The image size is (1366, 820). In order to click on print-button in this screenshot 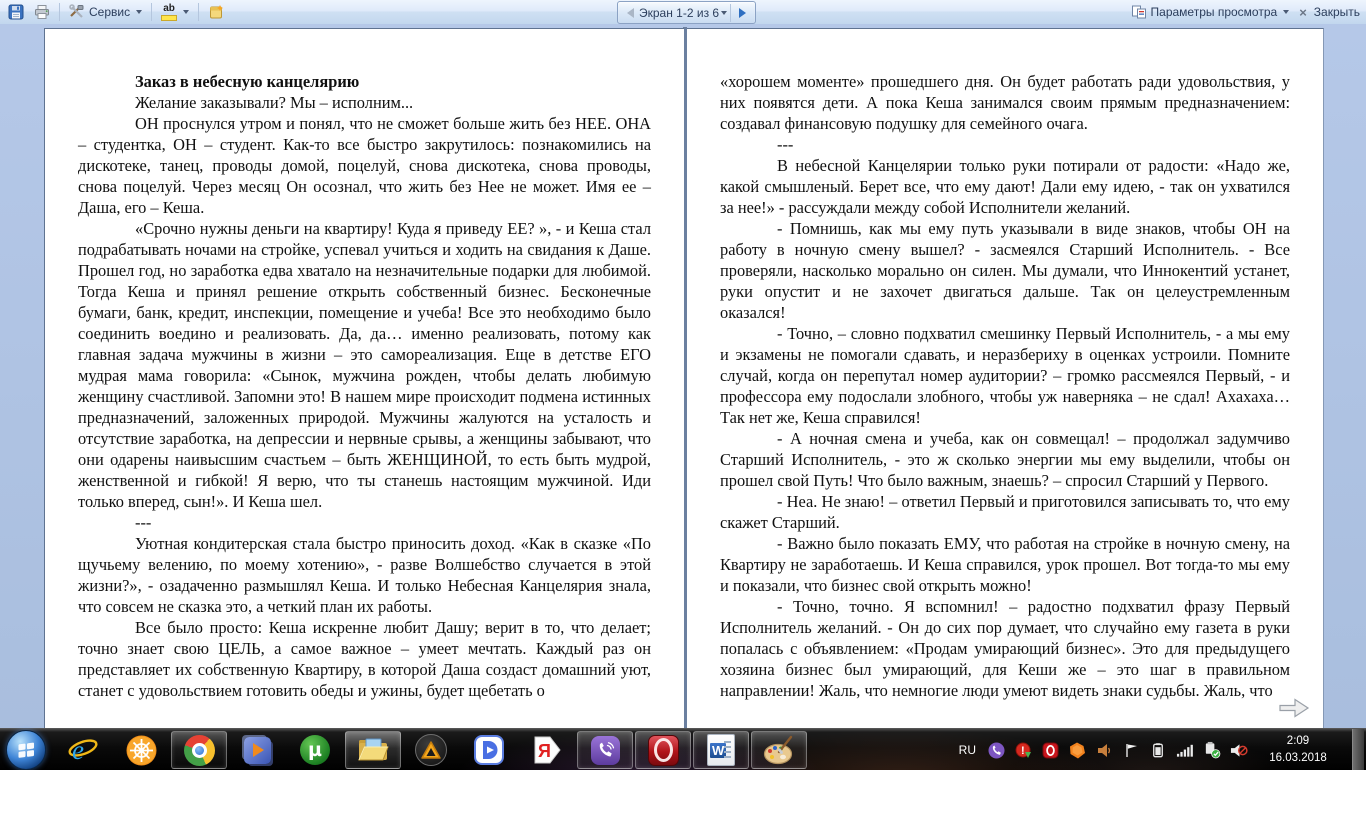, I will do `click(42, 12)`.